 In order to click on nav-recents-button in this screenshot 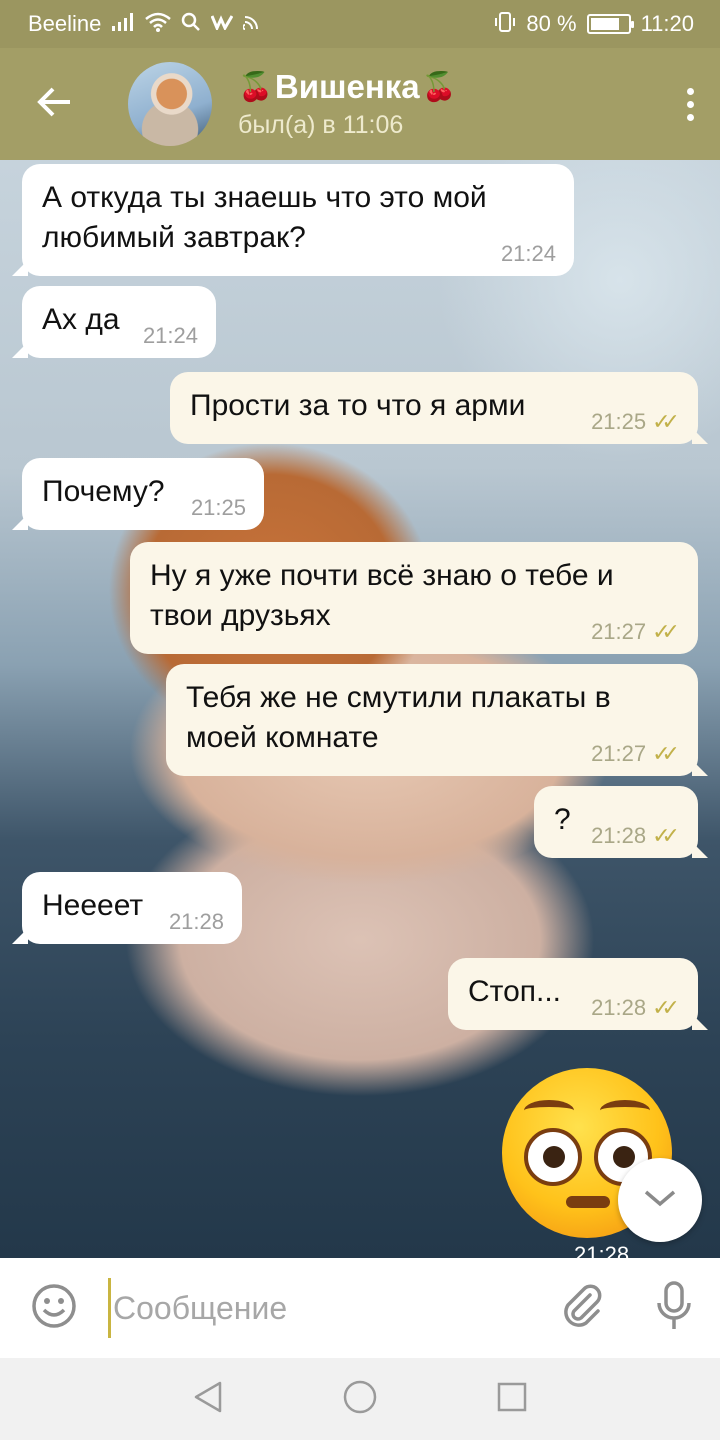, I will do `click(512, 1399)`.